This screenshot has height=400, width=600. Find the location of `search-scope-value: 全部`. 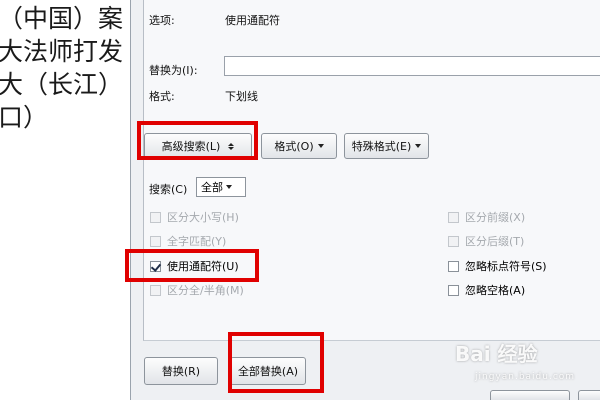

search-scope-value: 全部 is located at coordinates (212, 187).